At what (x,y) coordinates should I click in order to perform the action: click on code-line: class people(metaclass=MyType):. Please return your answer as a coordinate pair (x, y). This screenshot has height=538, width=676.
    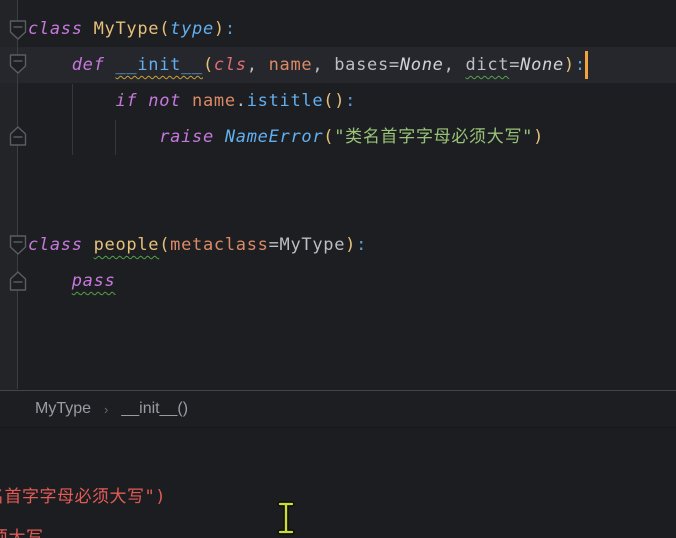
    Looking at the image, I should click on (197, 245).